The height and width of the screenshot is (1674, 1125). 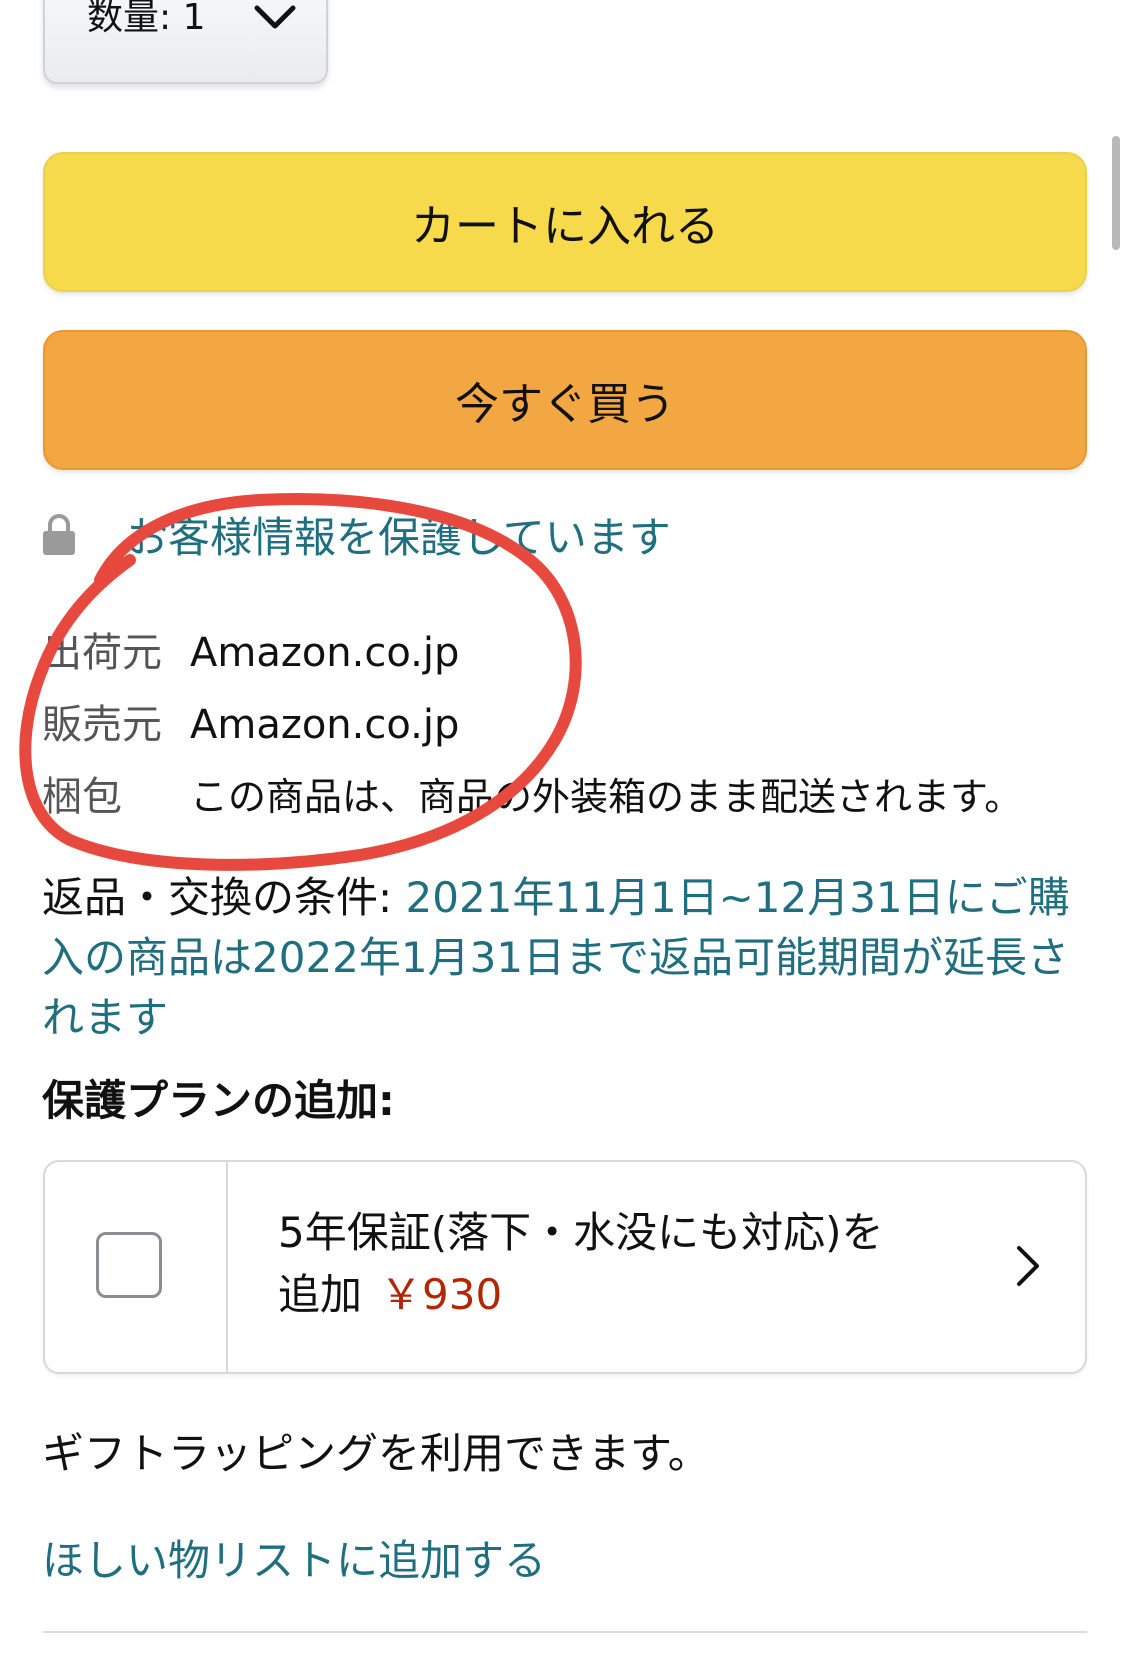 What do you see at coordinates (224, 897) in the screenshot?
I see `return-policy-label: 返品・交換の条件:` at bounding box center [224, 897].